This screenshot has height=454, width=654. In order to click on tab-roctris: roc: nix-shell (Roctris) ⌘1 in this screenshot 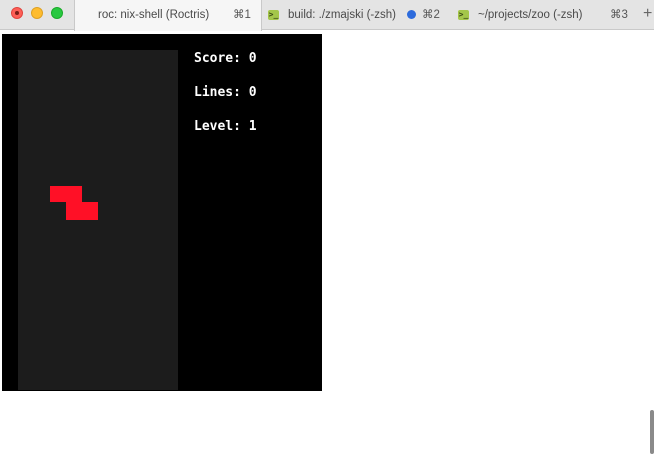, I will do `click(168, 15)`.